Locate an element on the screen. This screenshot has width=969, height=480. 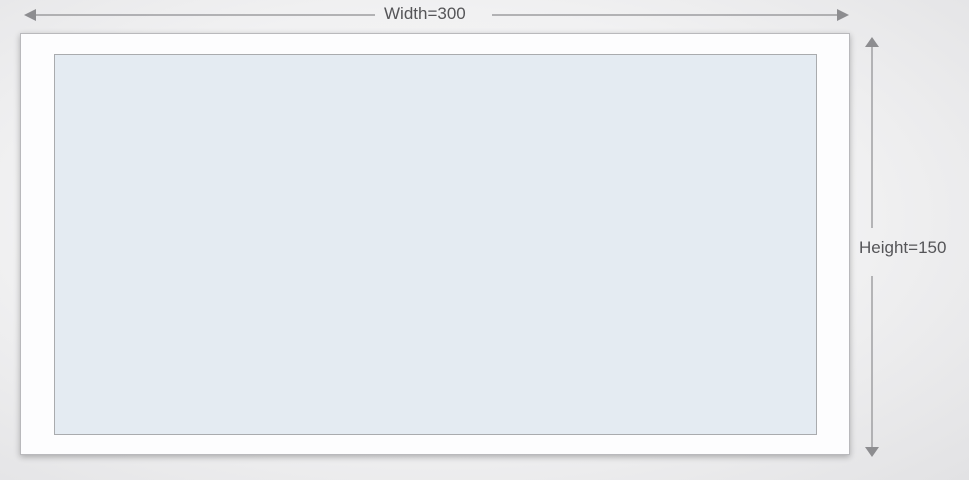
width-arrowhead-left is located at coordinates (30, 15).